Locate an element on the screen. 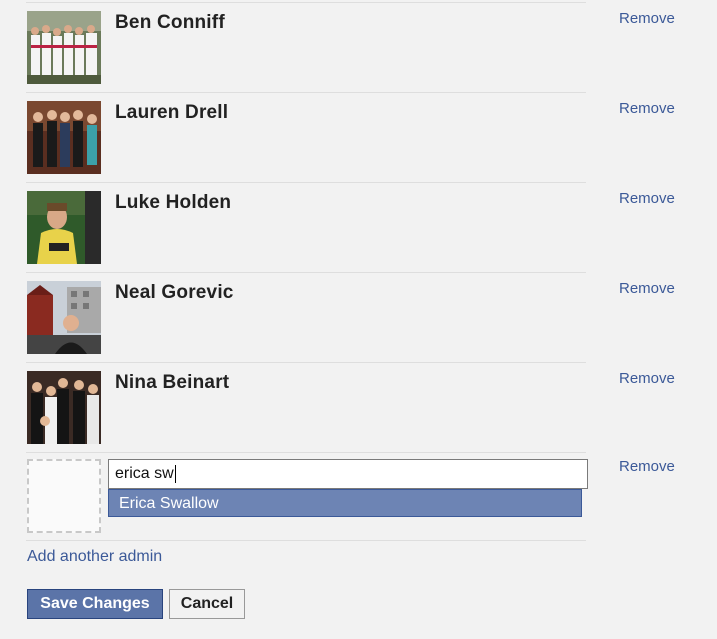 This screenshot has width=717, height=639. admin-search-input: erica sw is located at coordinates (348, 474).